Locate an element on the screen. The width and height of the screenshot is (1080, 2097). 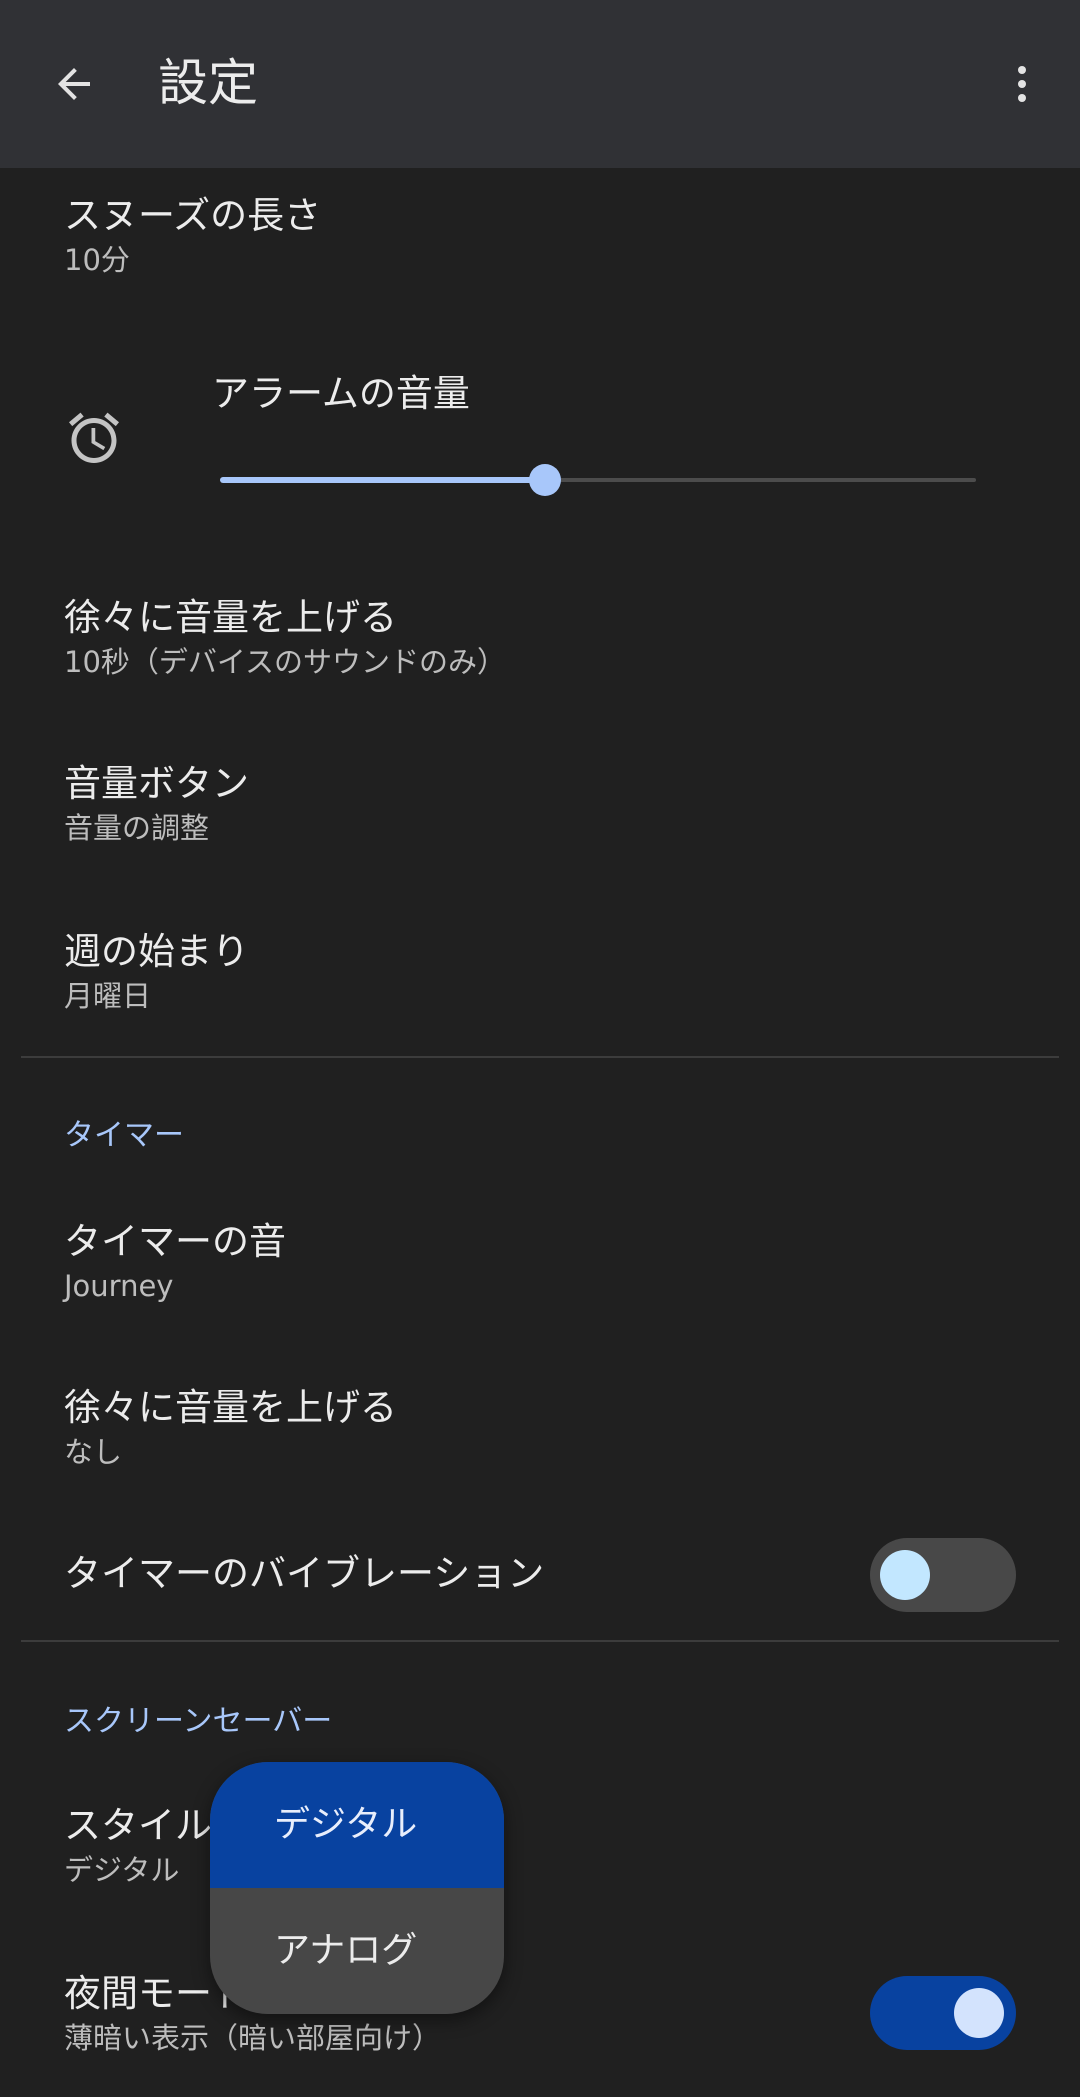
style-dropdown-menu: デジタル アナログ is located at coordinates (357, 1888).